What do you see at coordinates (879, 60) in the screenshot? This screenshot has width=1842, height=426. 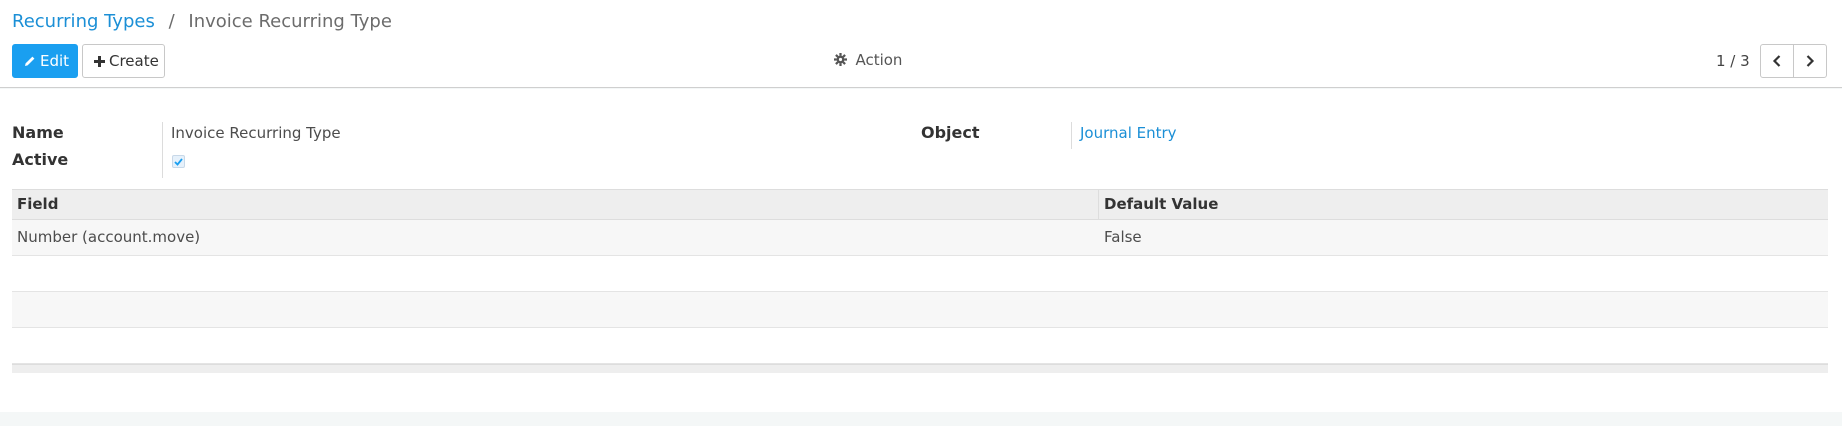 I see `action-label: Action` at bounding box center [879, 60].